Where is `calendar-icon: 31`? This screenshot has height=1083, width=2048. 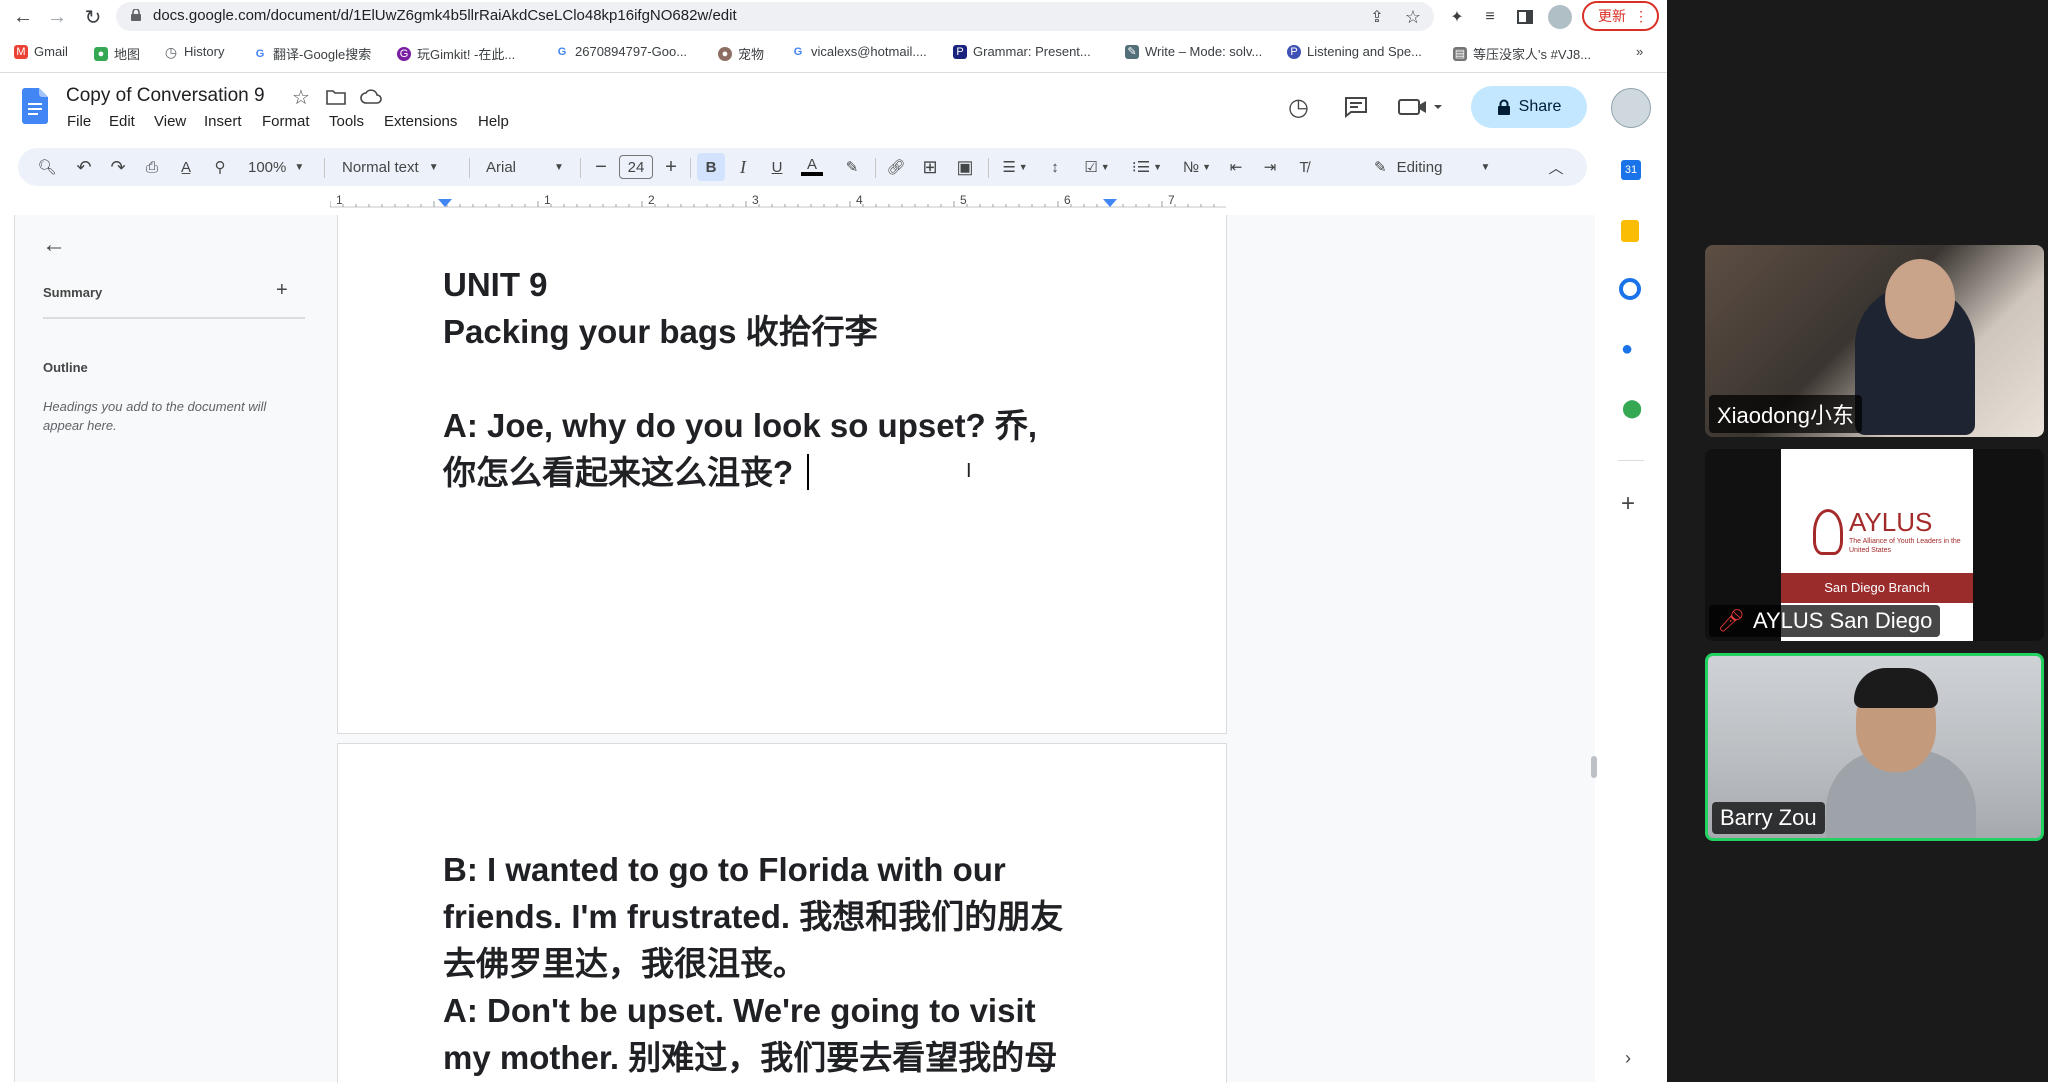 calendar-icon: 31 is located at coordinates (1631, 170).